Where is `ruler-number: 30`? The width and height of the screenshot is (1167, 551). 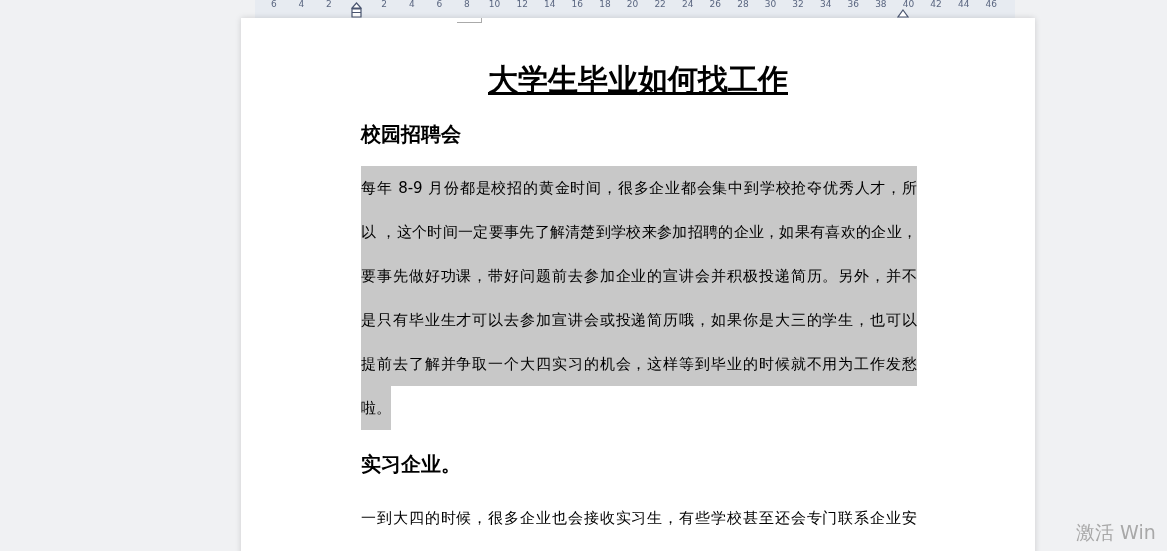
ruler-number: 30 is located at coordinates (770, 4).